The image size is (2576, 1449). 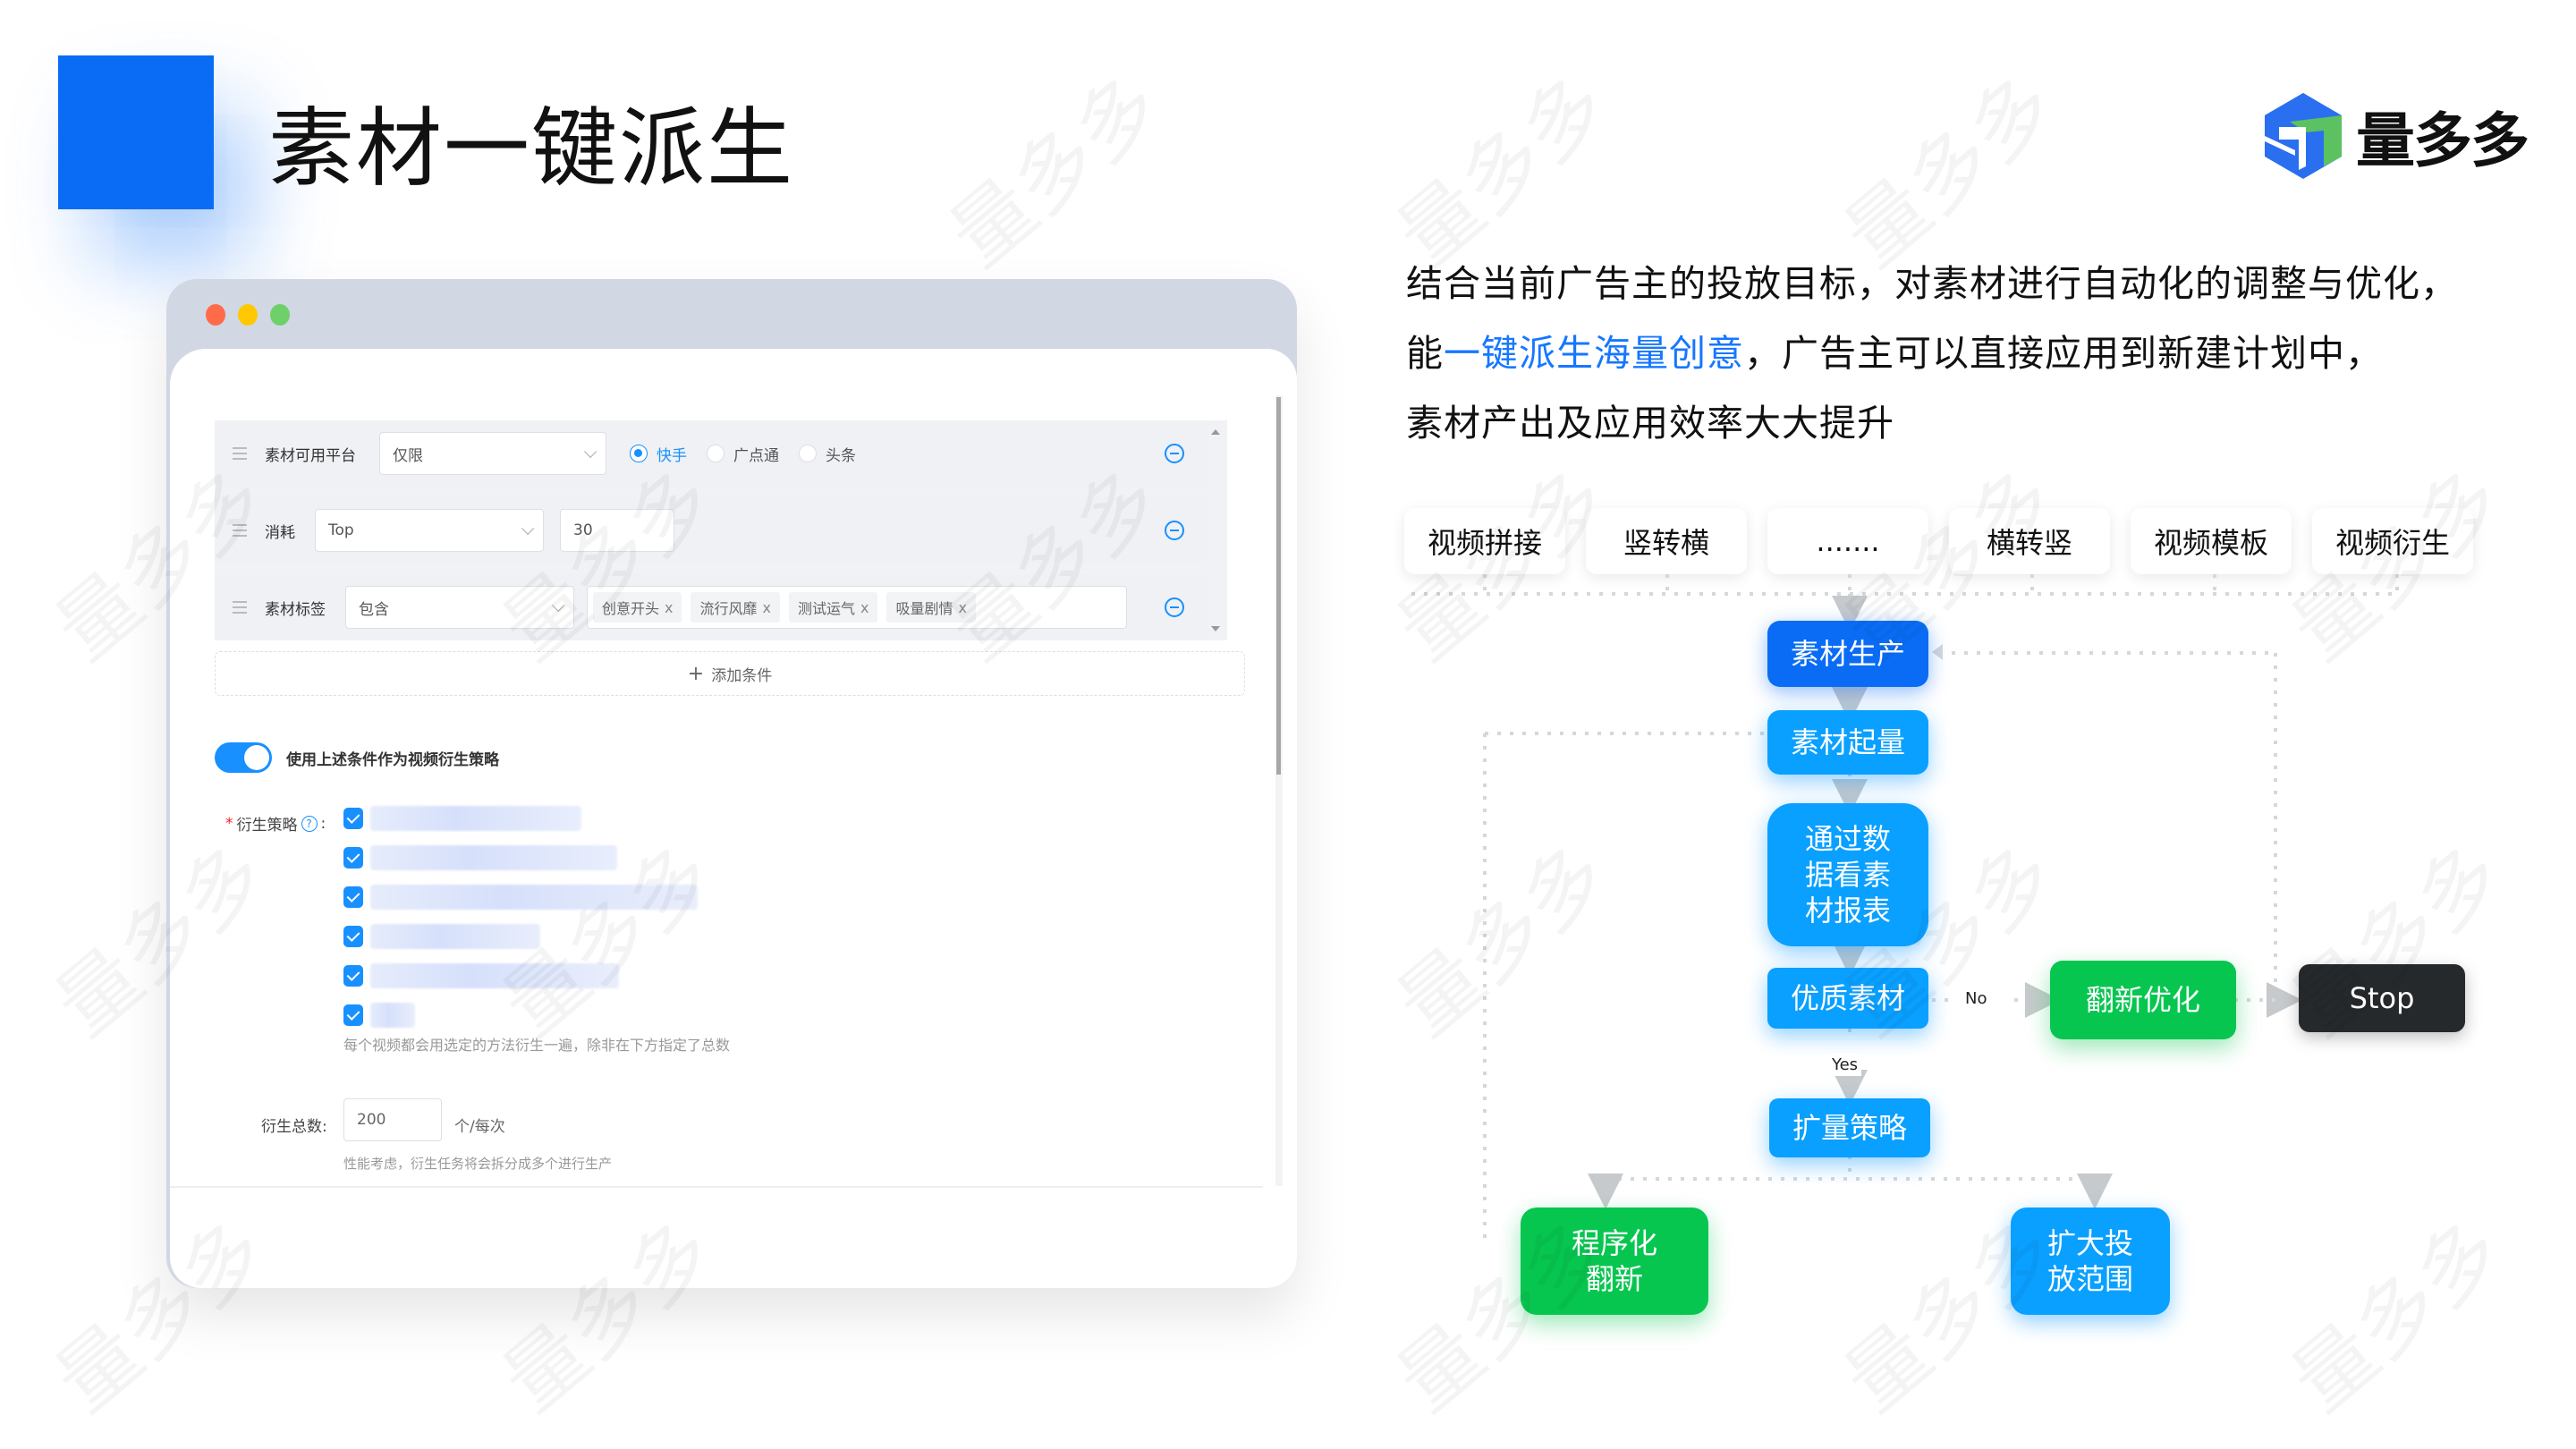 What do you see at coordinates (2143, 1000) in the screenshot?
I see `flow-node-refresh: 翻新优化` at bounding box center [2143, 1000].